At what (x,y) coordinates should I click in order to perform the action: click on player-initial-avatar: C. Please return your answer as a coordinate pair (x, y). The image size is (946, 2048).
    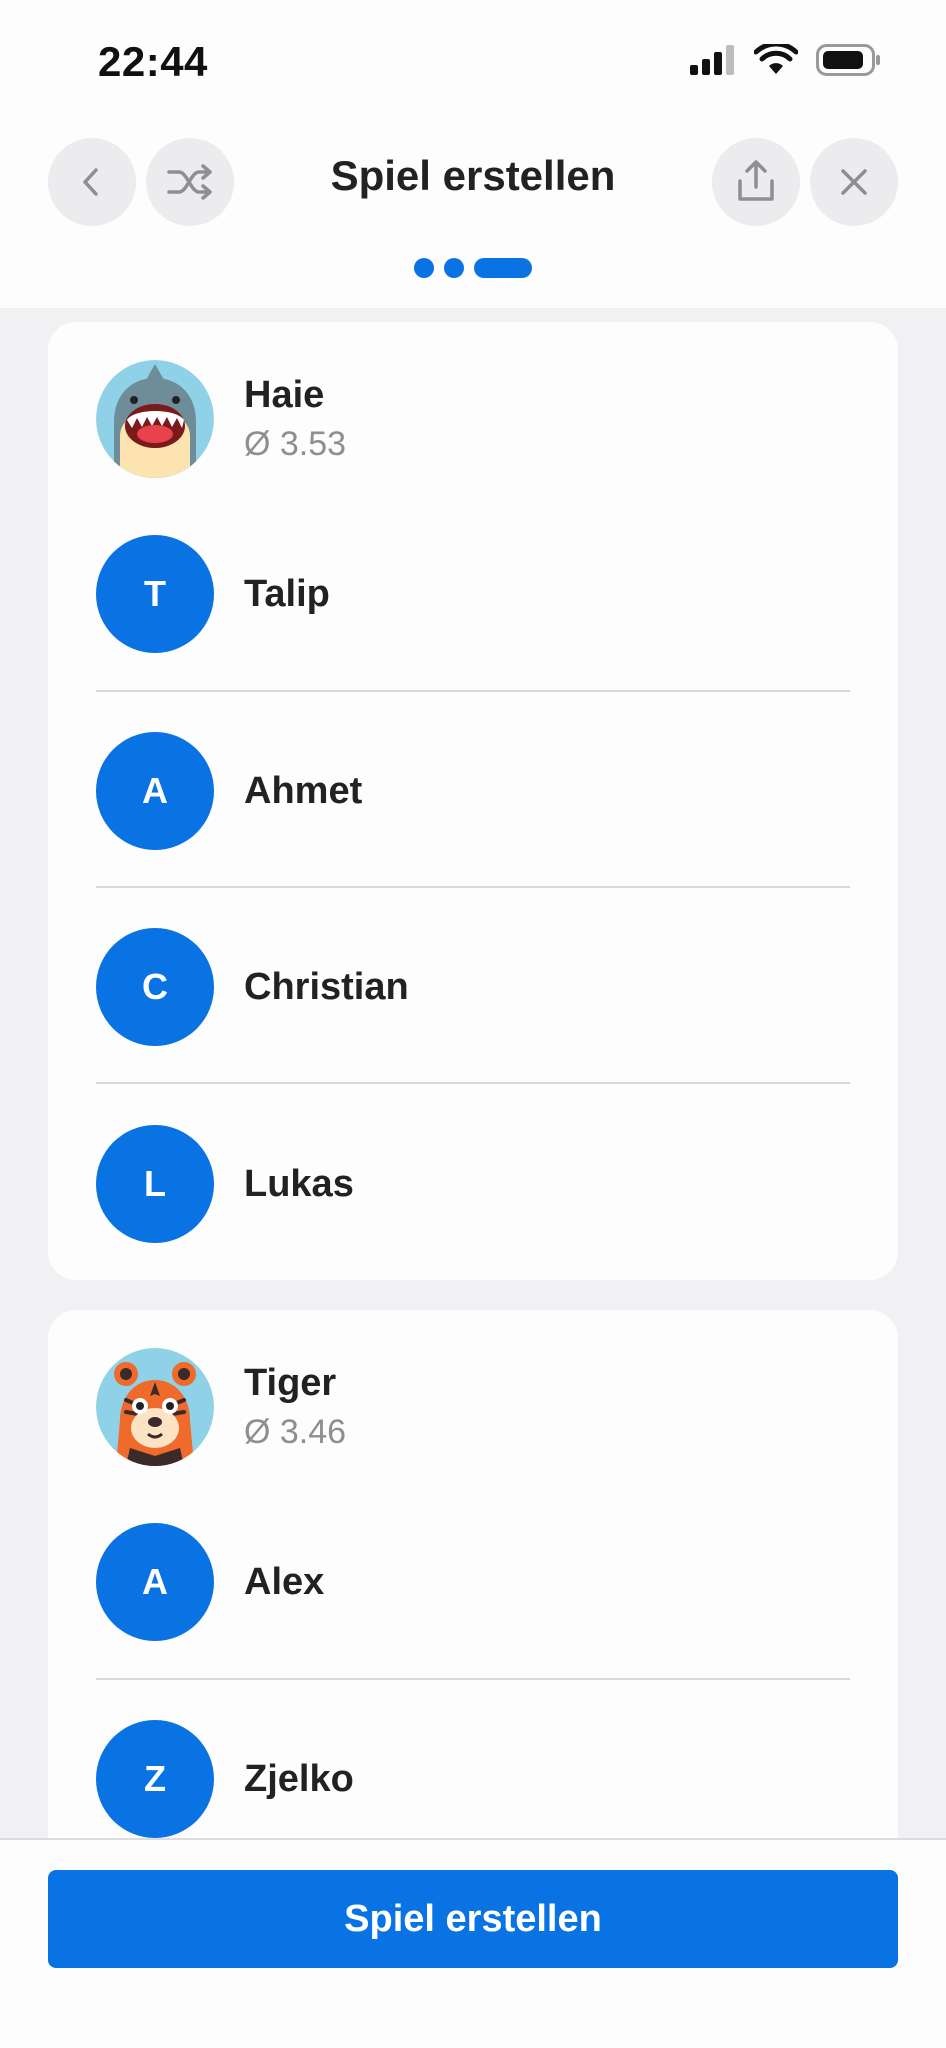
    Looking at the image, I should click on (155, 987).